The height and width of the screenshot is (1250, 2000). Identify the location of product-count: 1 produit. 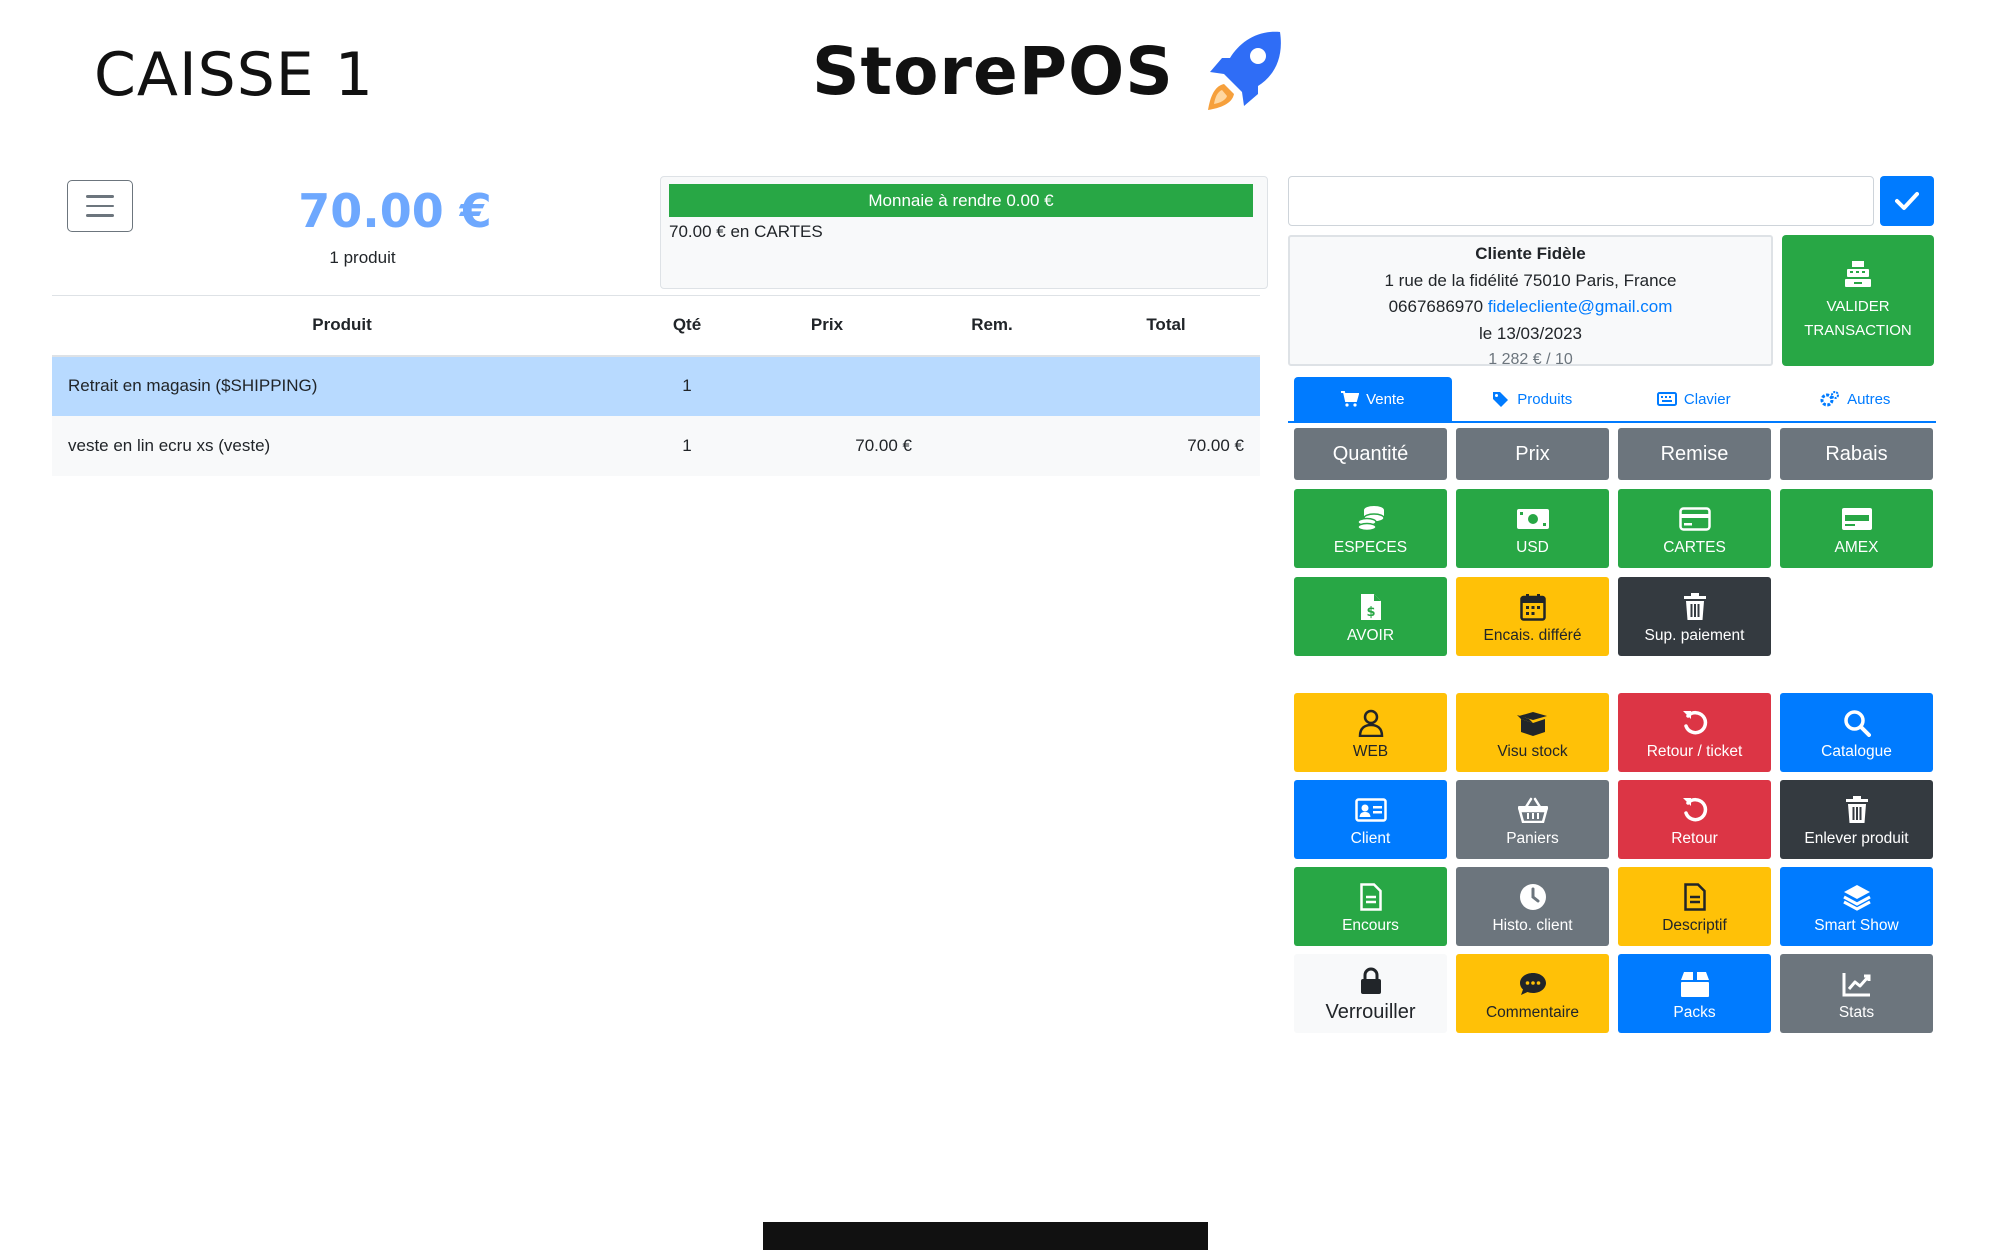
(362, 257).